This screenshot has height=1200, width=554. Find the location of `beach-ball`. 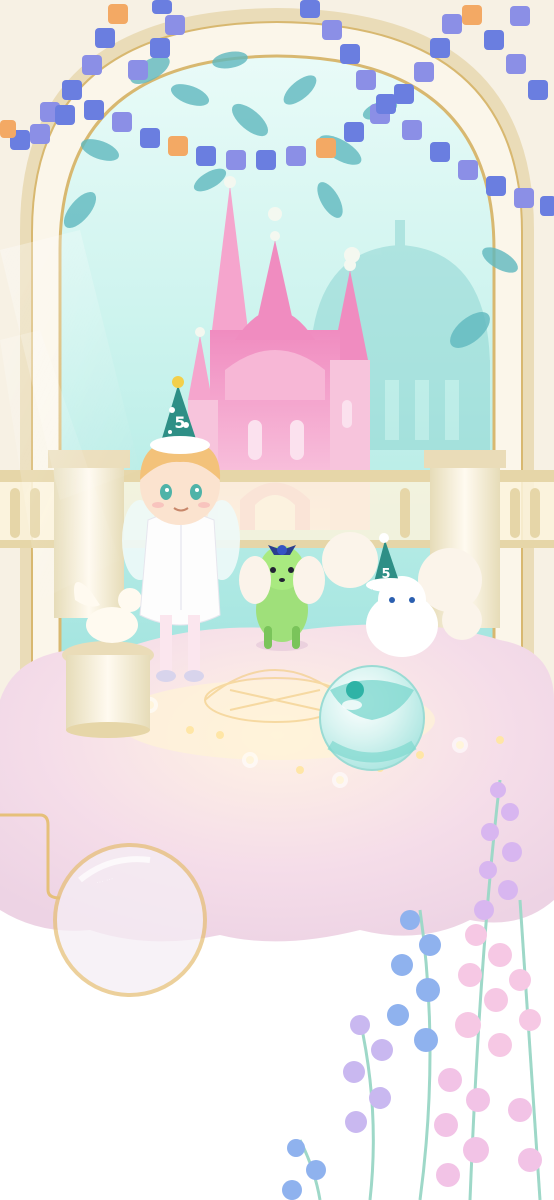

beach-ball is located at coordinates (372, 718).